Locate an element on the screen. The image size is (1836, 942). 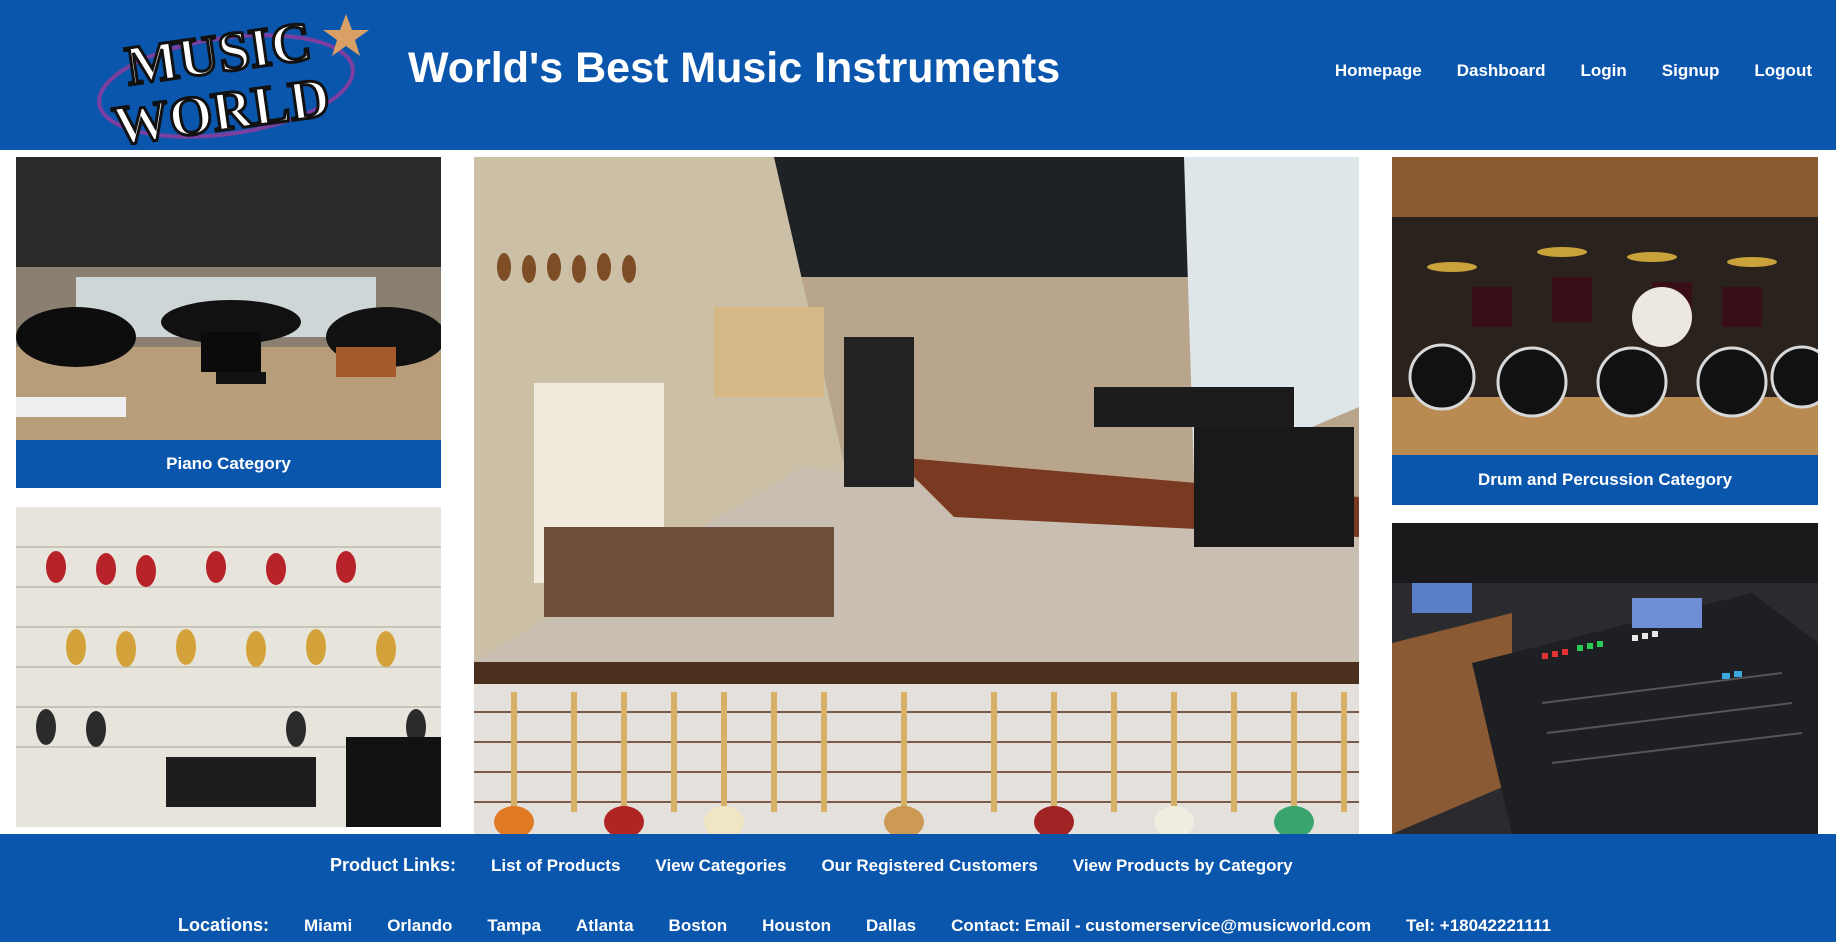
nav-login: Login is located at coordinates (1604, 71).